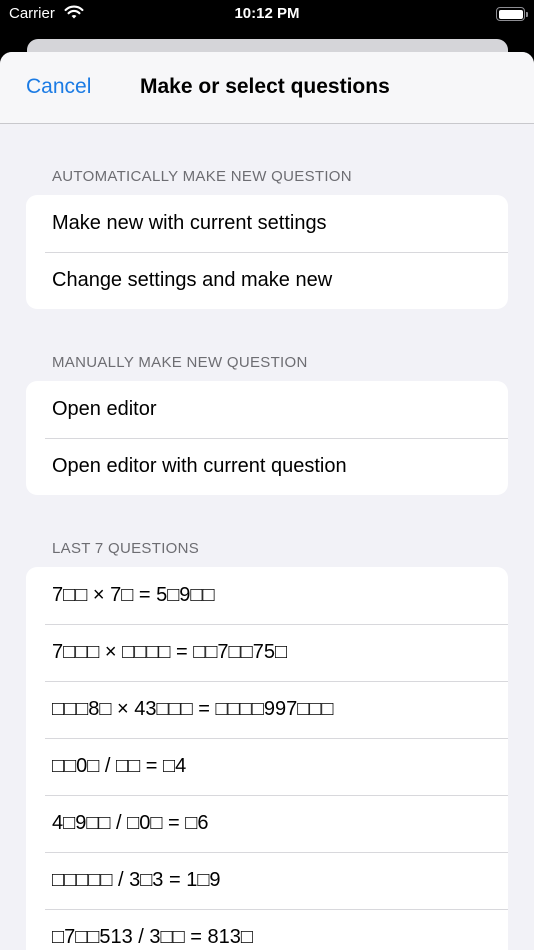 The height and width of the screenshot is (950, 534). What do you see at coordinates (267, 823) in the screenshot?
I see `question-row: 4□9□□ / □0□ = □6` at bounding box center [267, 823].